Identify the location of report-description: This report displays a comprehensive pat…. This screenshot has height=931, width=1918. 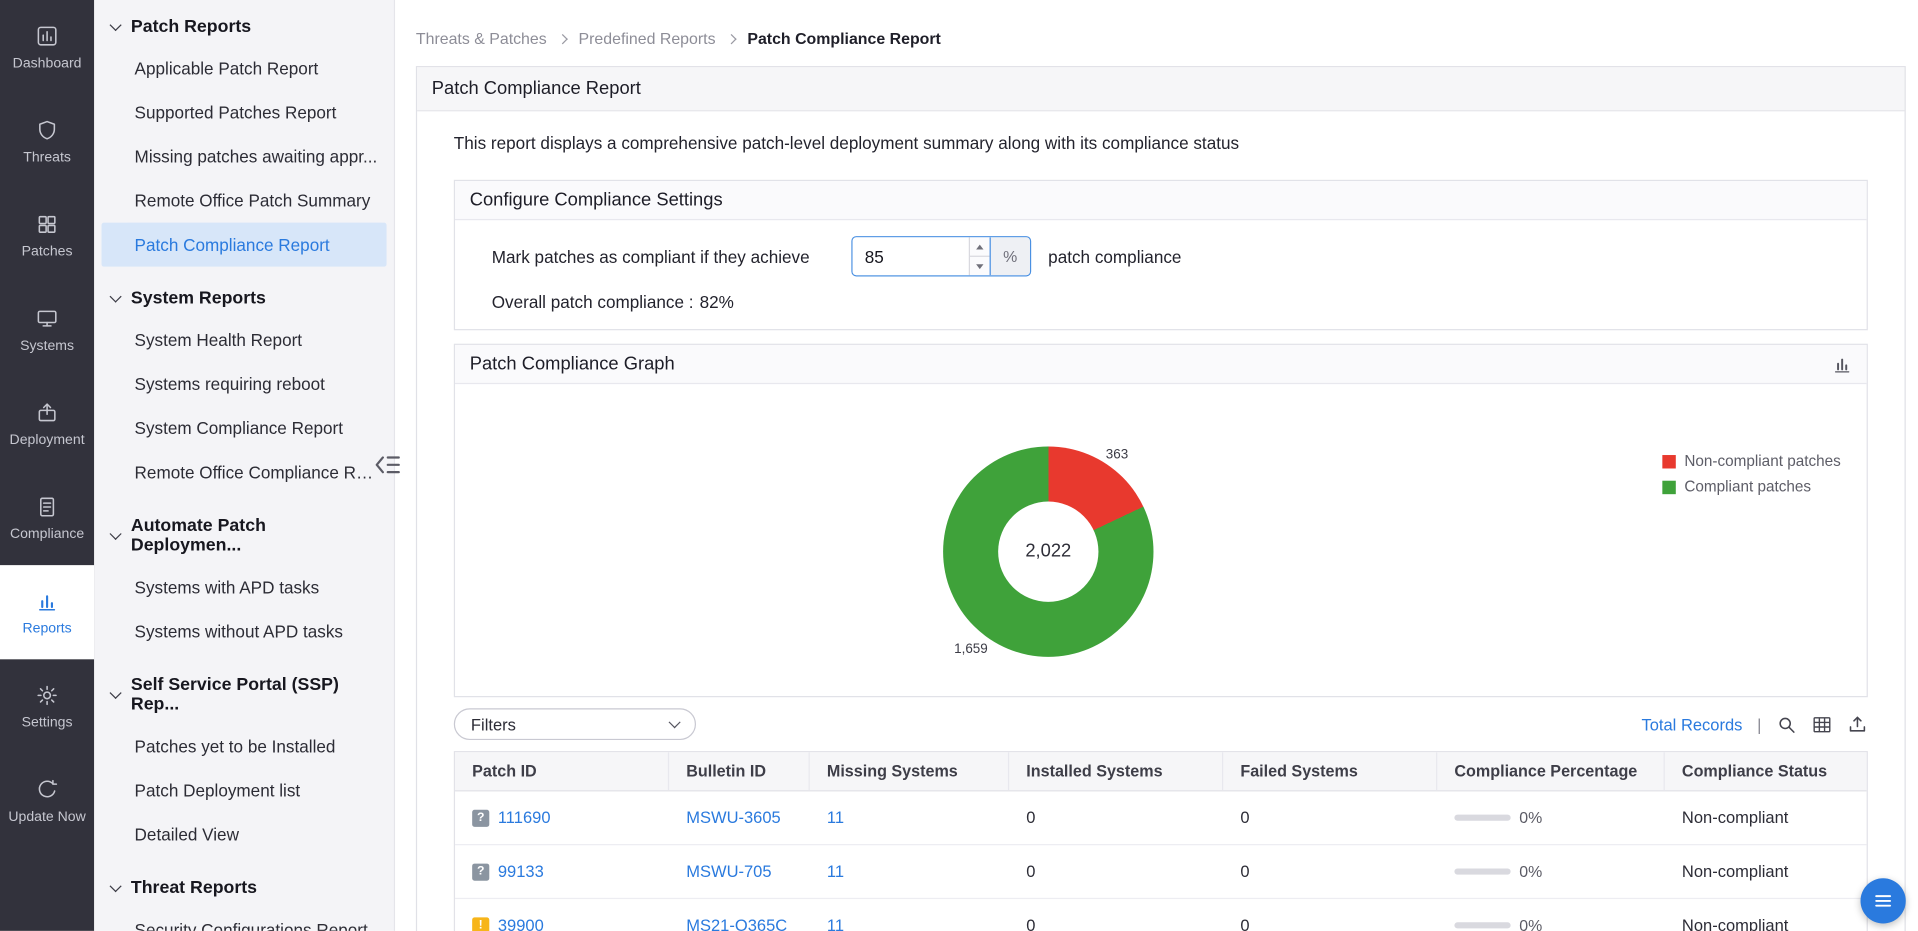
(846, 143).